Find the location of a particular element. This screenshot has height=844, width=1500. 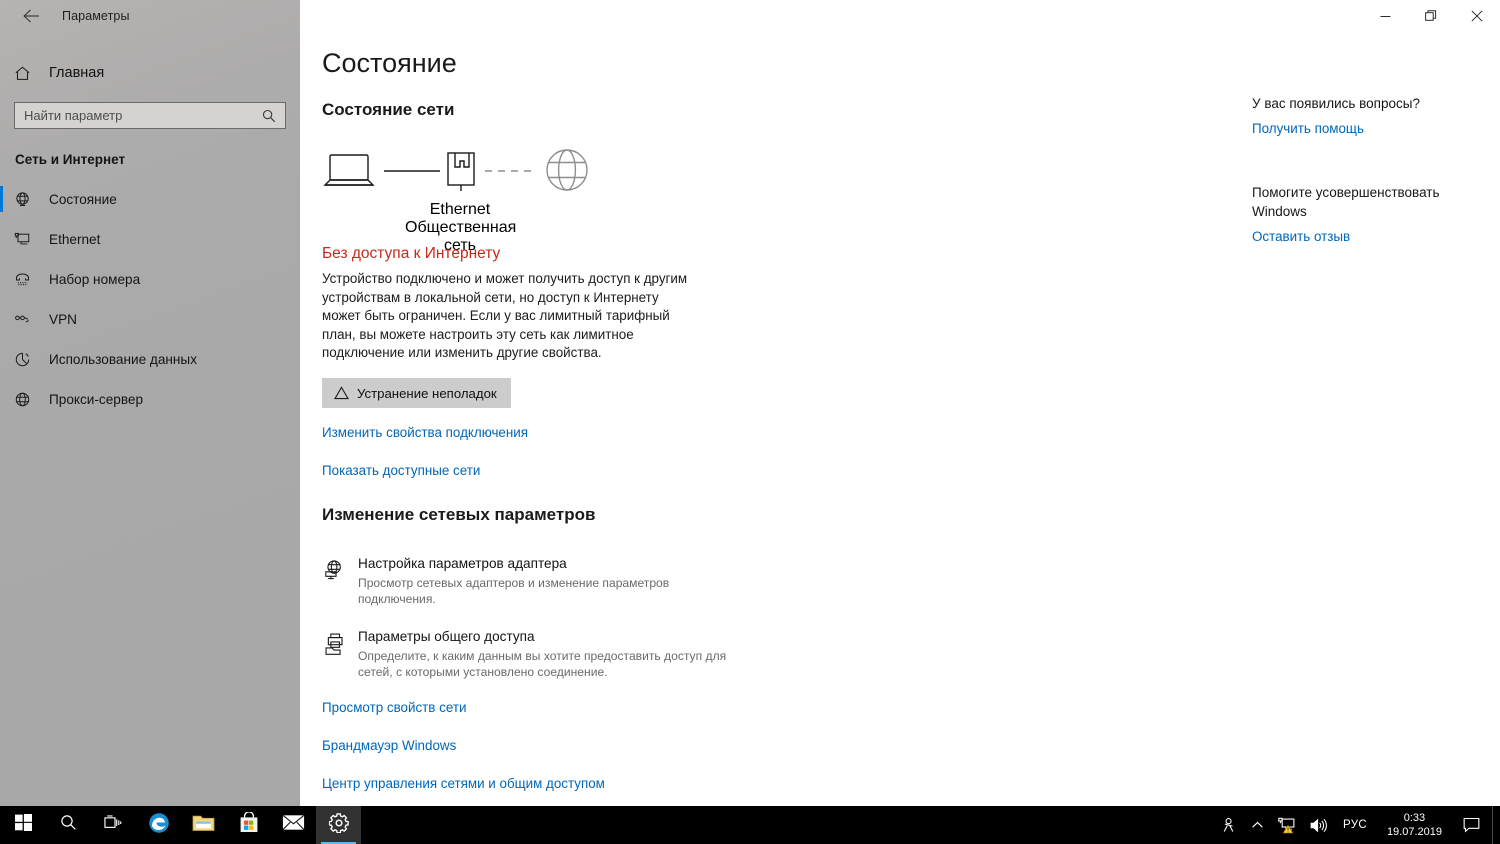

section-heading-network-status: Состояние сети is located at coordinates (388, 109).